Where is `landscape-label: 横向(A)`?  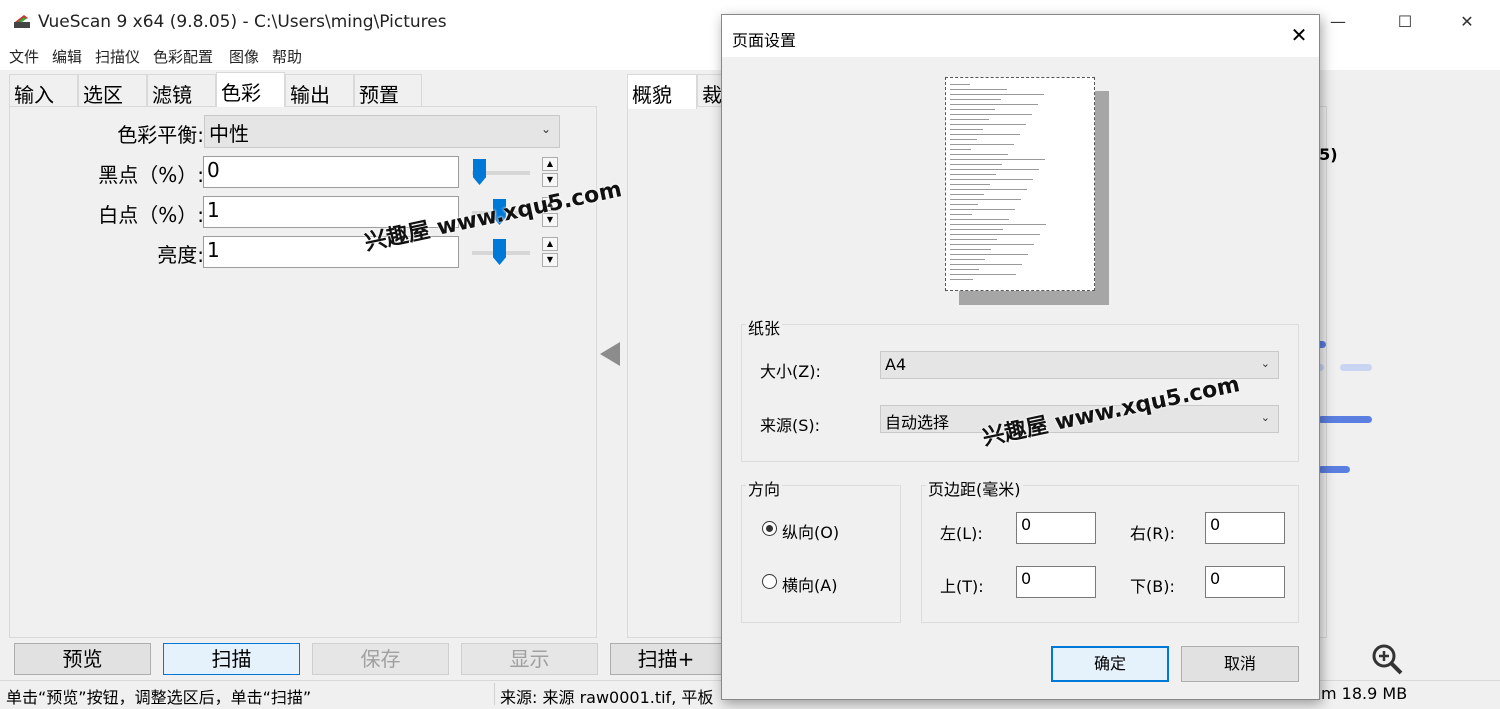
landscape-label: 横向(A) is located at coordinates (809, 584).